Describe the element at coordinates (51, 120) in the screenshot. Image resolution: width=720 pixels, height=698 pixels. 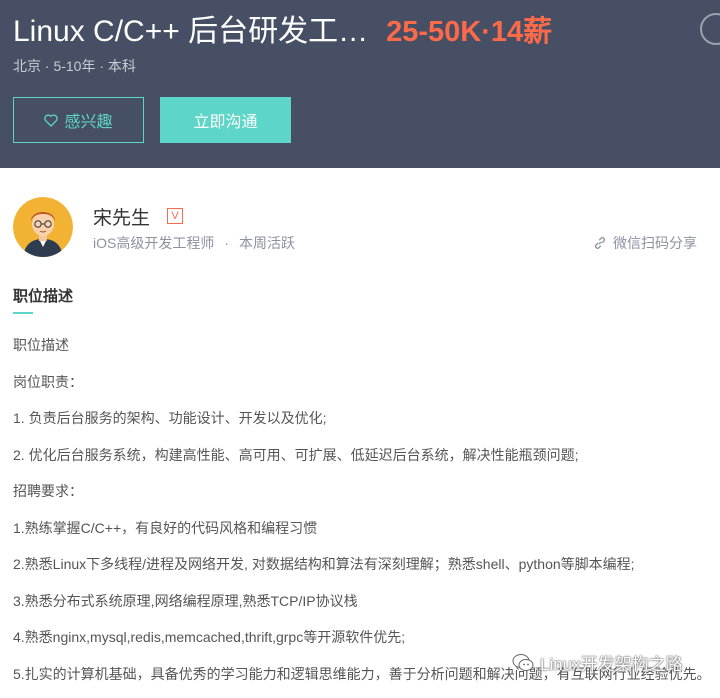
I see `heart-icon` at that location.